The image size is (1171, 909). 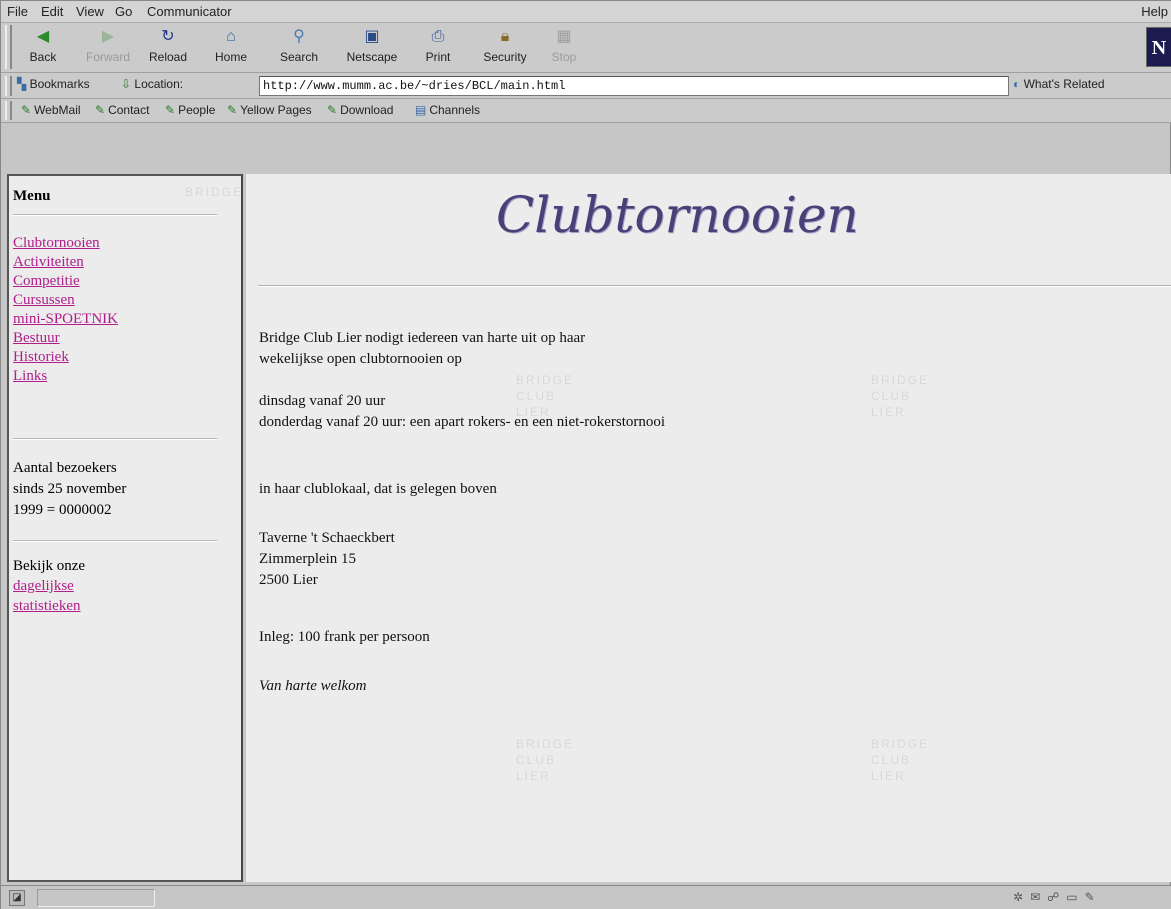 I want to click on print-label: Print, so click(x=438, y=57).